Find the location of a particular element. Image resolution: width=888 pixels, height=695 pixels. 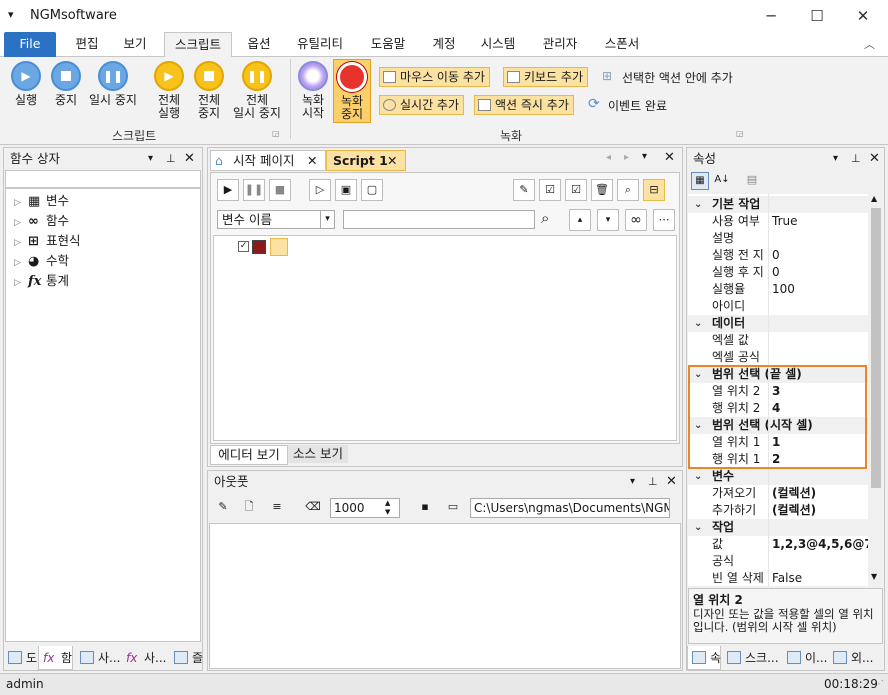

tab-account: 계정 is located at coordinates (444, 44).